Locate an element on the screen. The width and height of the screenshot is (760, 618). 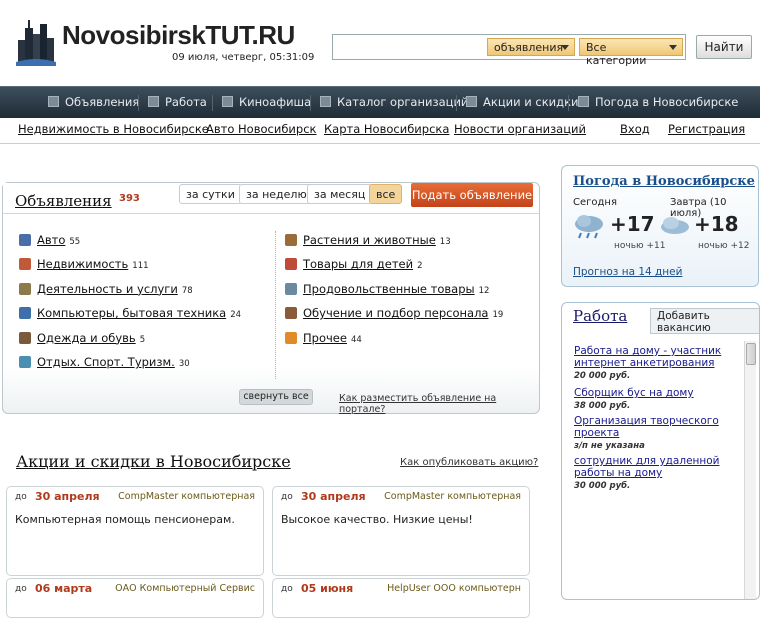
ad-category-name: Недвижимость is located at coordinates (82, 264).